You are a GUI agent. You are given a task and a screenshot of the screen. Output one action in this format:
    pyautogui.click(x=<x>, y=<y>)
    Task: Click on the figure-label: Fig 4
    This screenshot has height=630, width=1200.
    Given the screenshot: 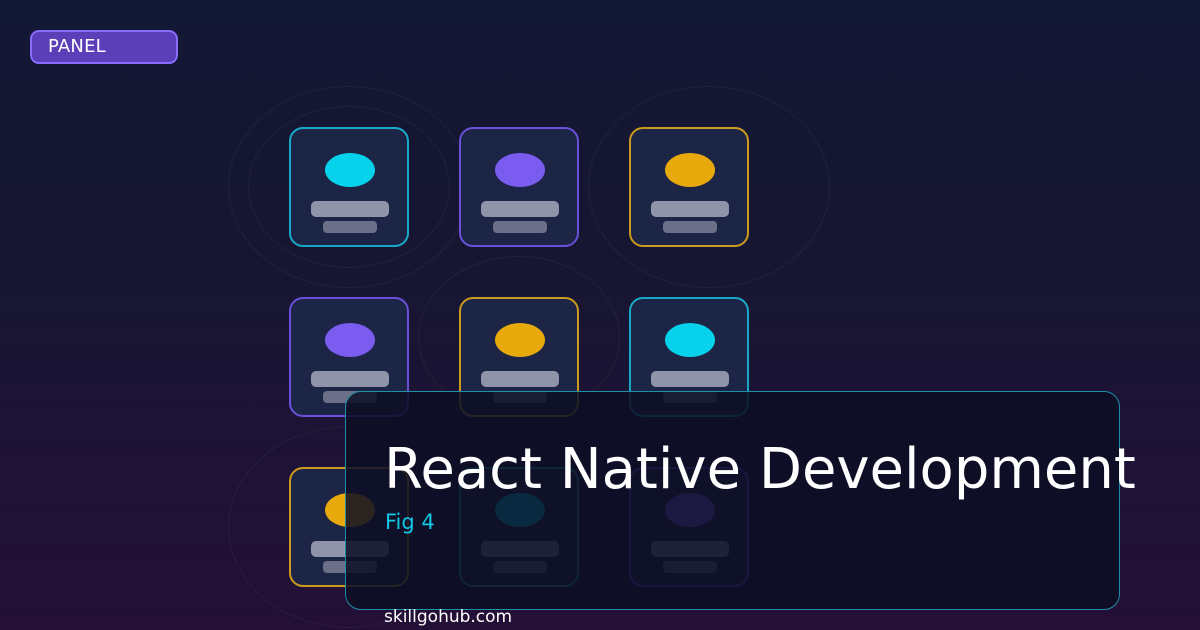 What is the action you would take?
    pyautogui.click(x=410, y=522)
    